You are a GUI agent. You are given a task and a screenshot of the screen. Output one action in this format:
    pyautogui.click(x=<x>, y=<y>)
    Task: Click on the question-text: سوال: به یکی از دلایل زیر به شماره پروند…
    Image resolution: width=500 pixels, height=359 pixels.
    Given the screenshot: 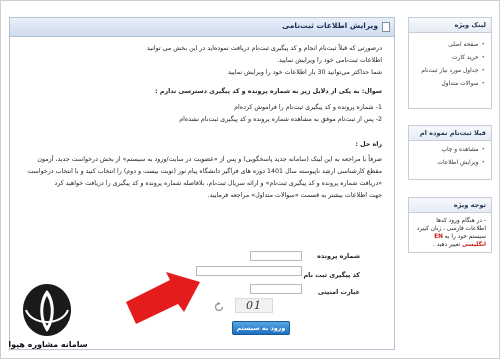 What is the action you would take?
    pyautogui.click(x=268, y=91)
    